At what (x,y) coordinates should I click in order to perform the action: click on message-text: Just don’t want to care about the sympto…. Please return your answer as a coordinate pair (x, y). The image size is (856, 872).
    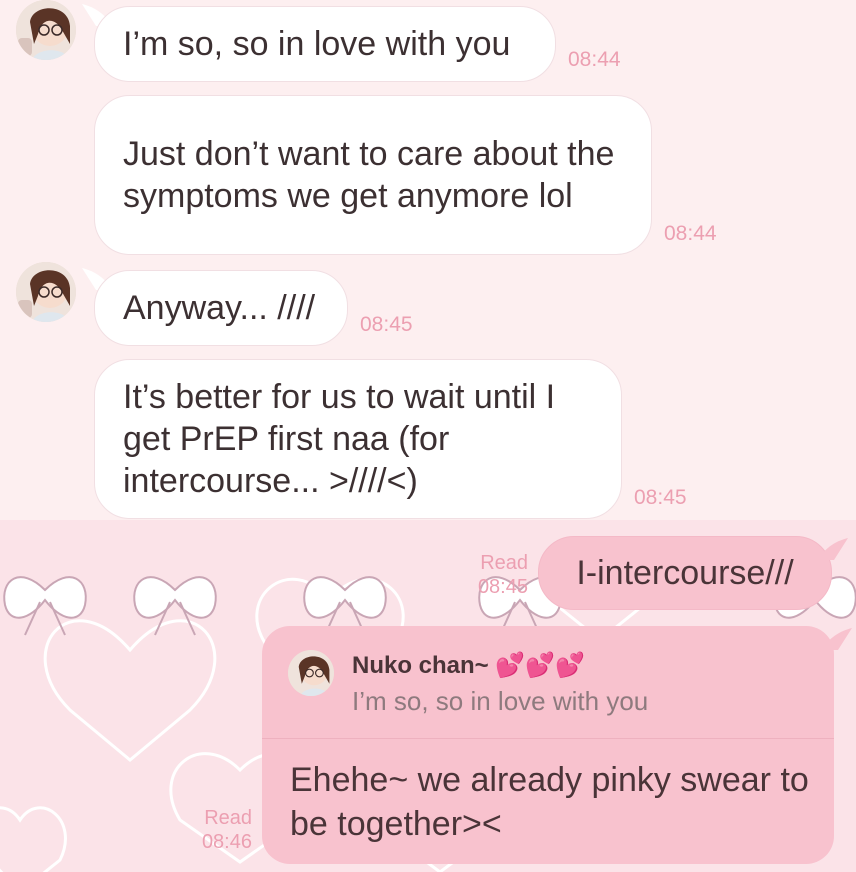
    Looking at the image, I should click on (369, 175).